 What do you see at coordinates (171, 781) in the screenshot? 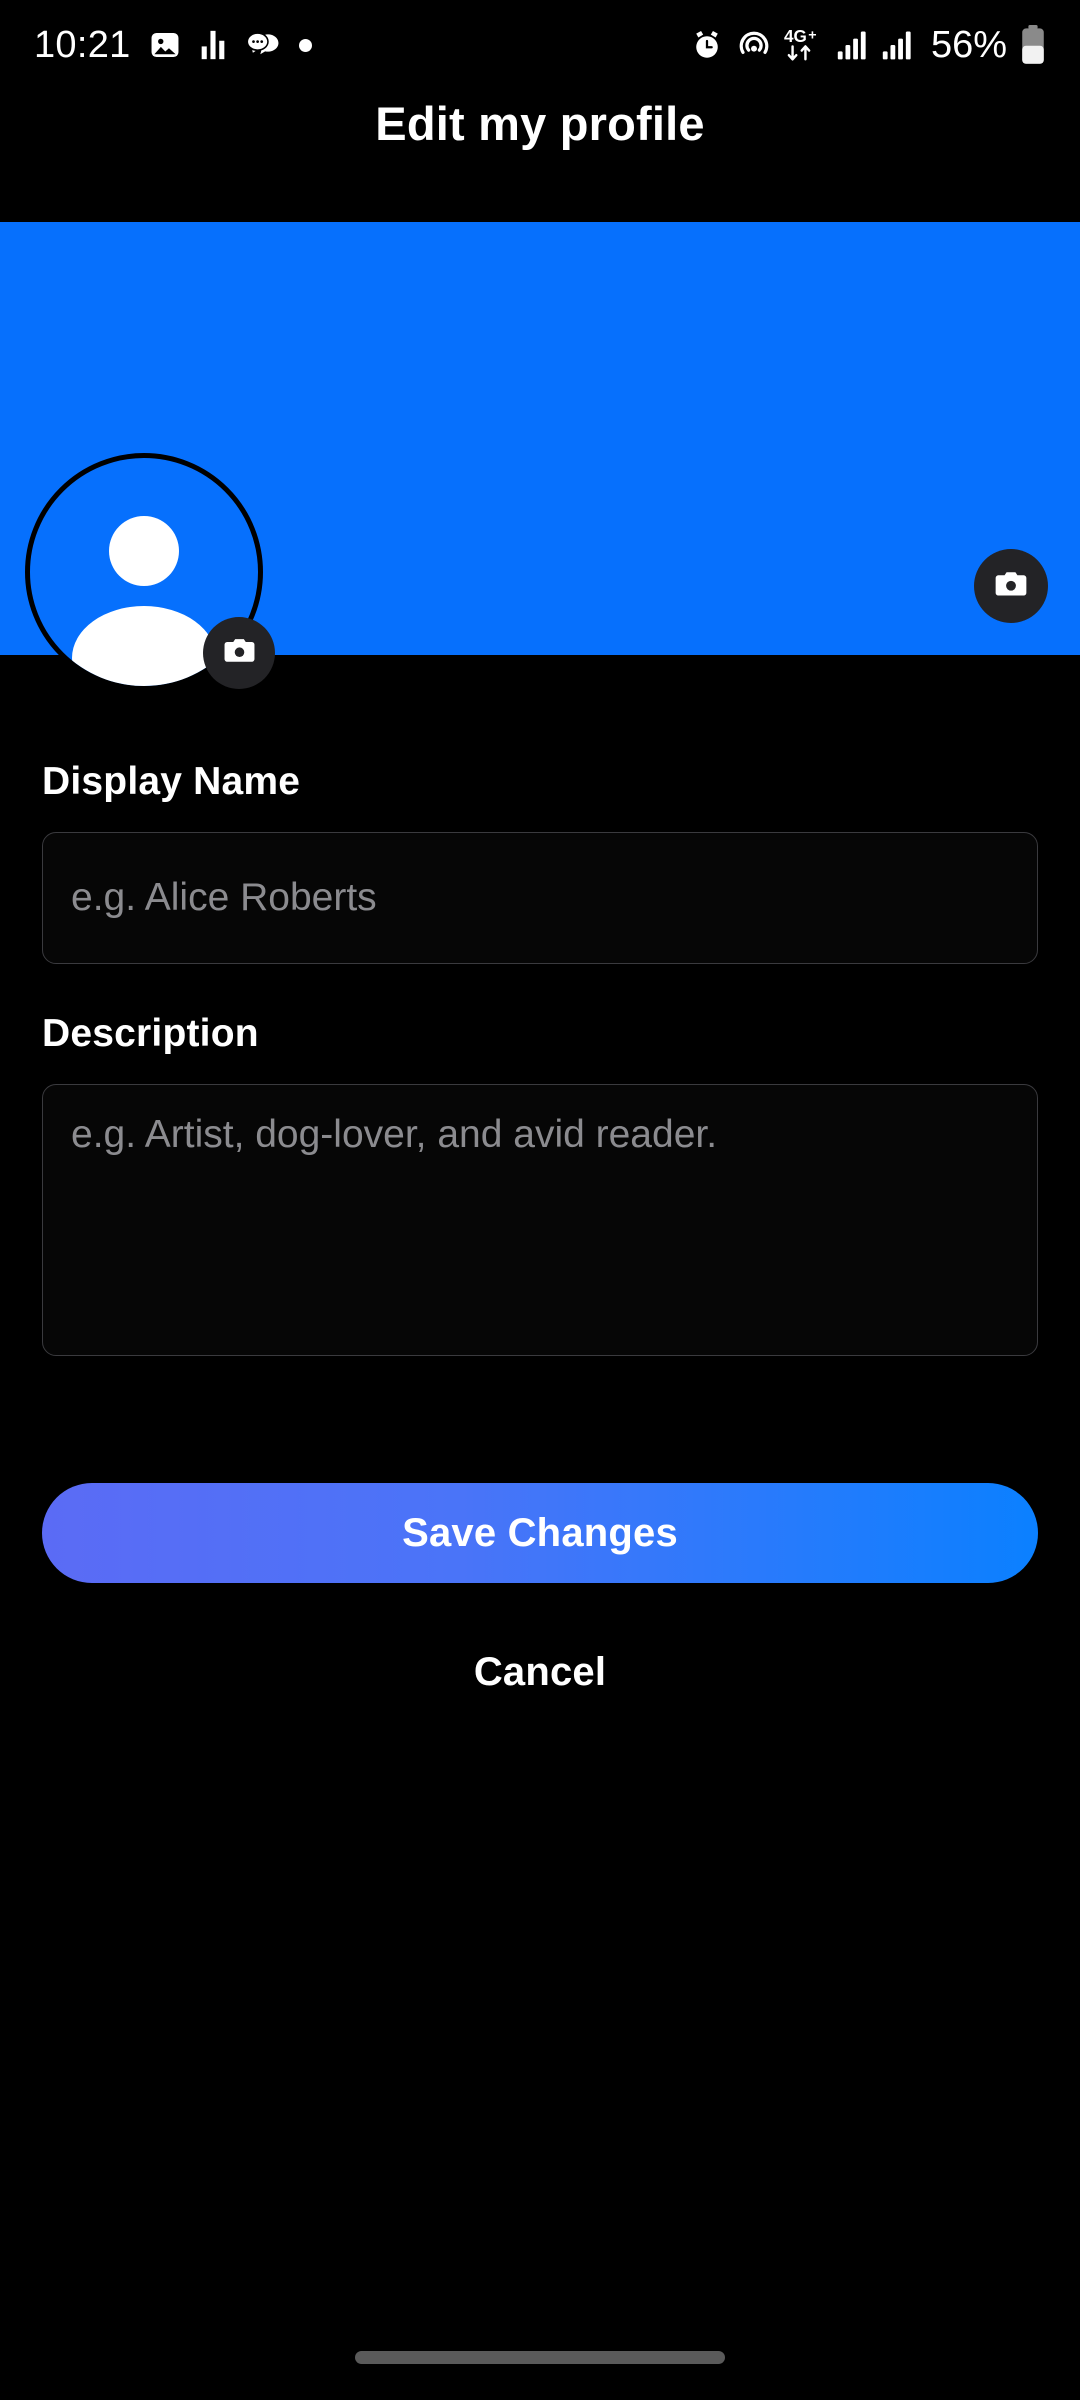
I see `display-name-label: Display Name` at bounding box center [171, 781].